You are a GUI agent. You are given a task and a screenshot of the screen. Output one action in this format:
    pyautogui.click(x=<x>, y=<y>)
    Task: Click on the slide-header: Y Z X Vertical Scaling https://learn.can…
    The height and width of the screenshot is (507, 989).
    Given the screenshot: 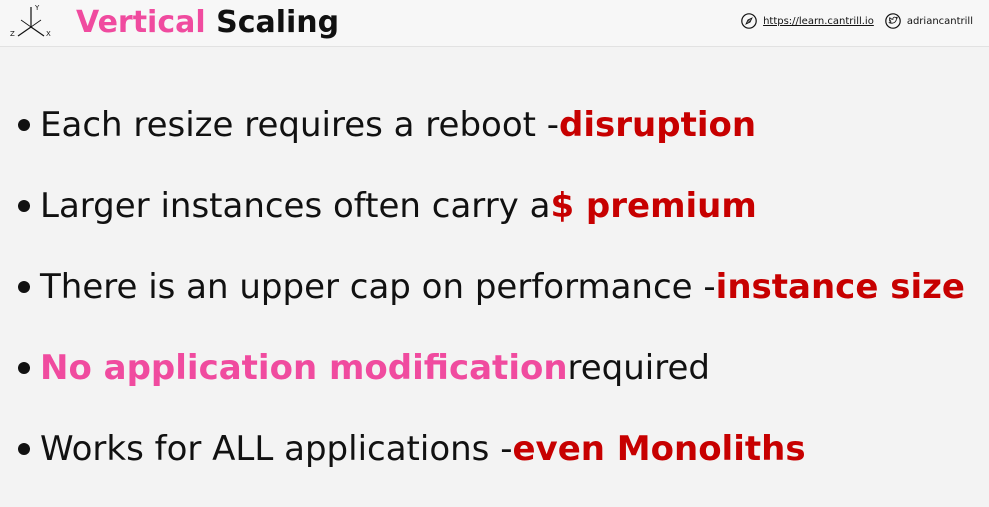 What is the action you would take?
    pyautogui.click(x=494, y=23)
    